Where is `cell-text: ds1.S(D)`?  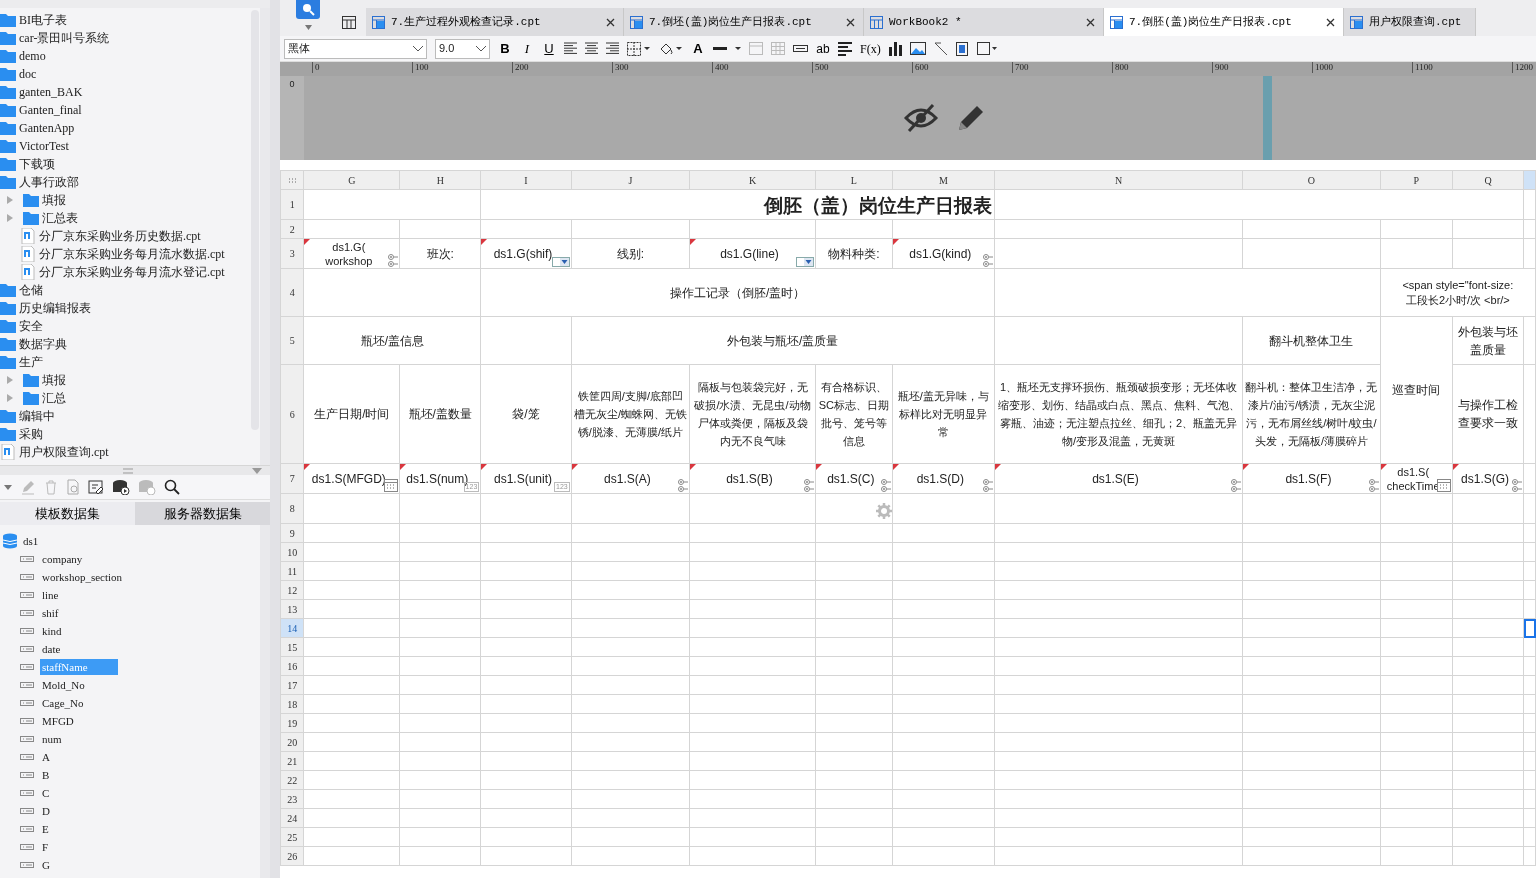 cell-text: ds1.S(D) is located at coordinates (940, 479).